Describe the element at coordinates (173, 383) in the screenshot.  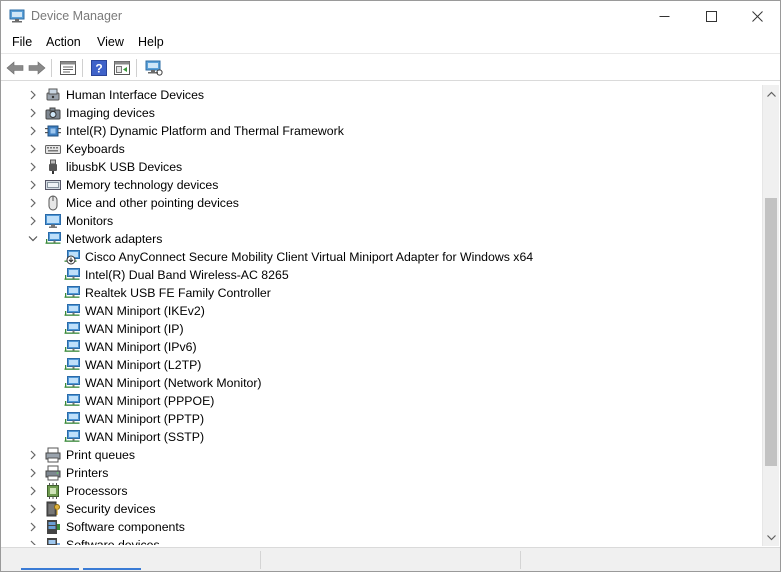
I see `tree-node-label: WAN Miniport (Network Monitor)` at that location.